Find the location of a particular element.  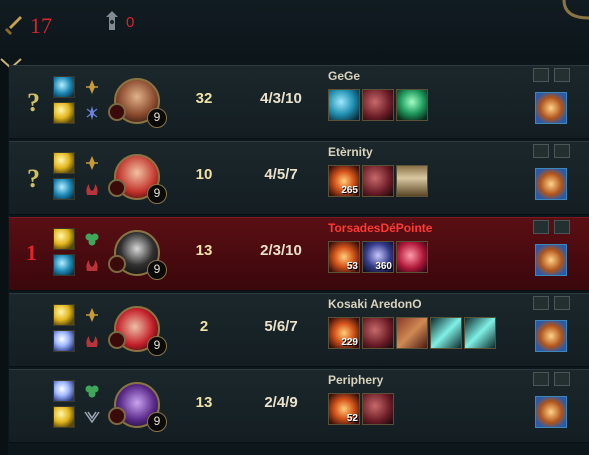

creep-score: 2 is located at coordinates (204, 326).